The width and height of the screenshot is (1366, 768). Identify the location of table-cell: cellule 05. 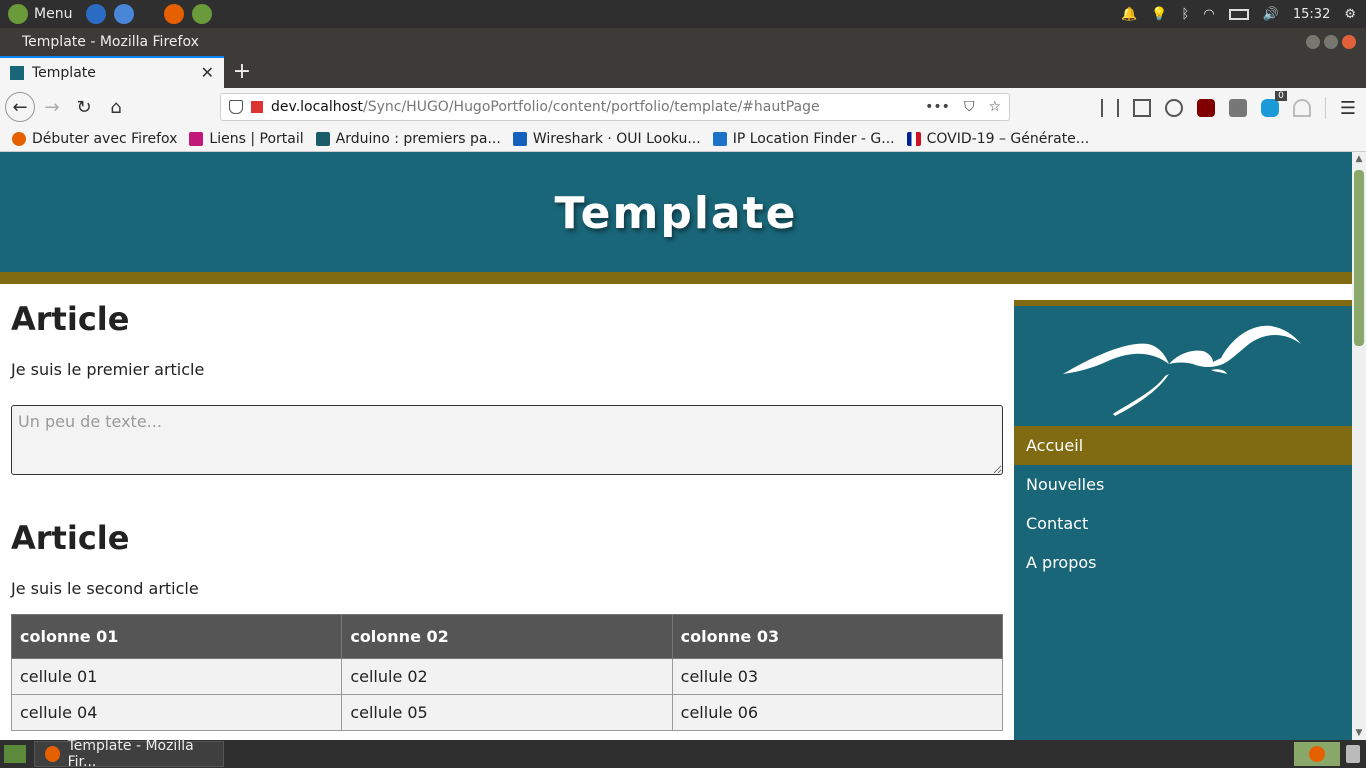
(507, 712).